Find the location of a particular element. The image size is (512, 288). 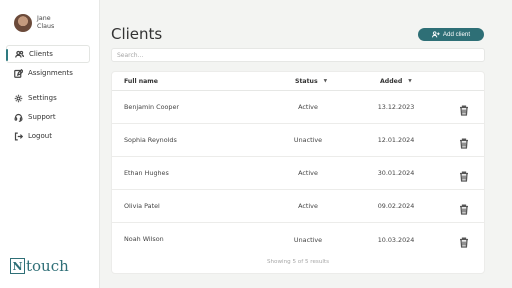

user-name: Jane Claus is located at coordinates (51, 23).